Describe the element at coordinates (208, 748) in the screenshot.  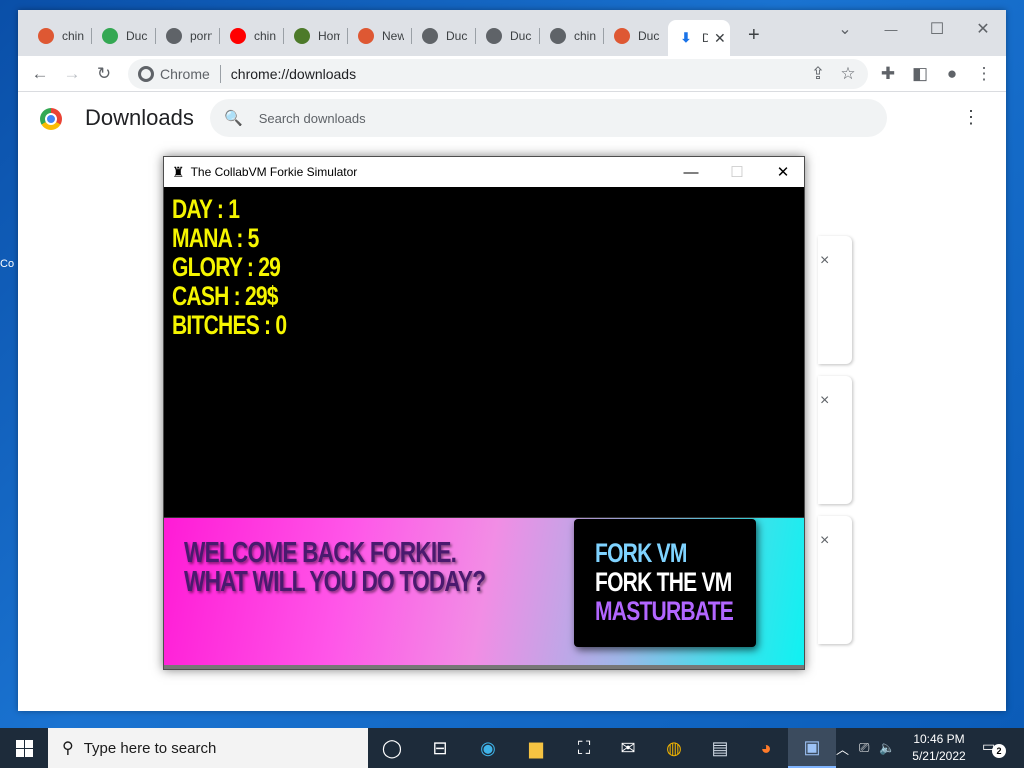
I see `taskbar-search-box: ⚲ Type here to search` at that location.